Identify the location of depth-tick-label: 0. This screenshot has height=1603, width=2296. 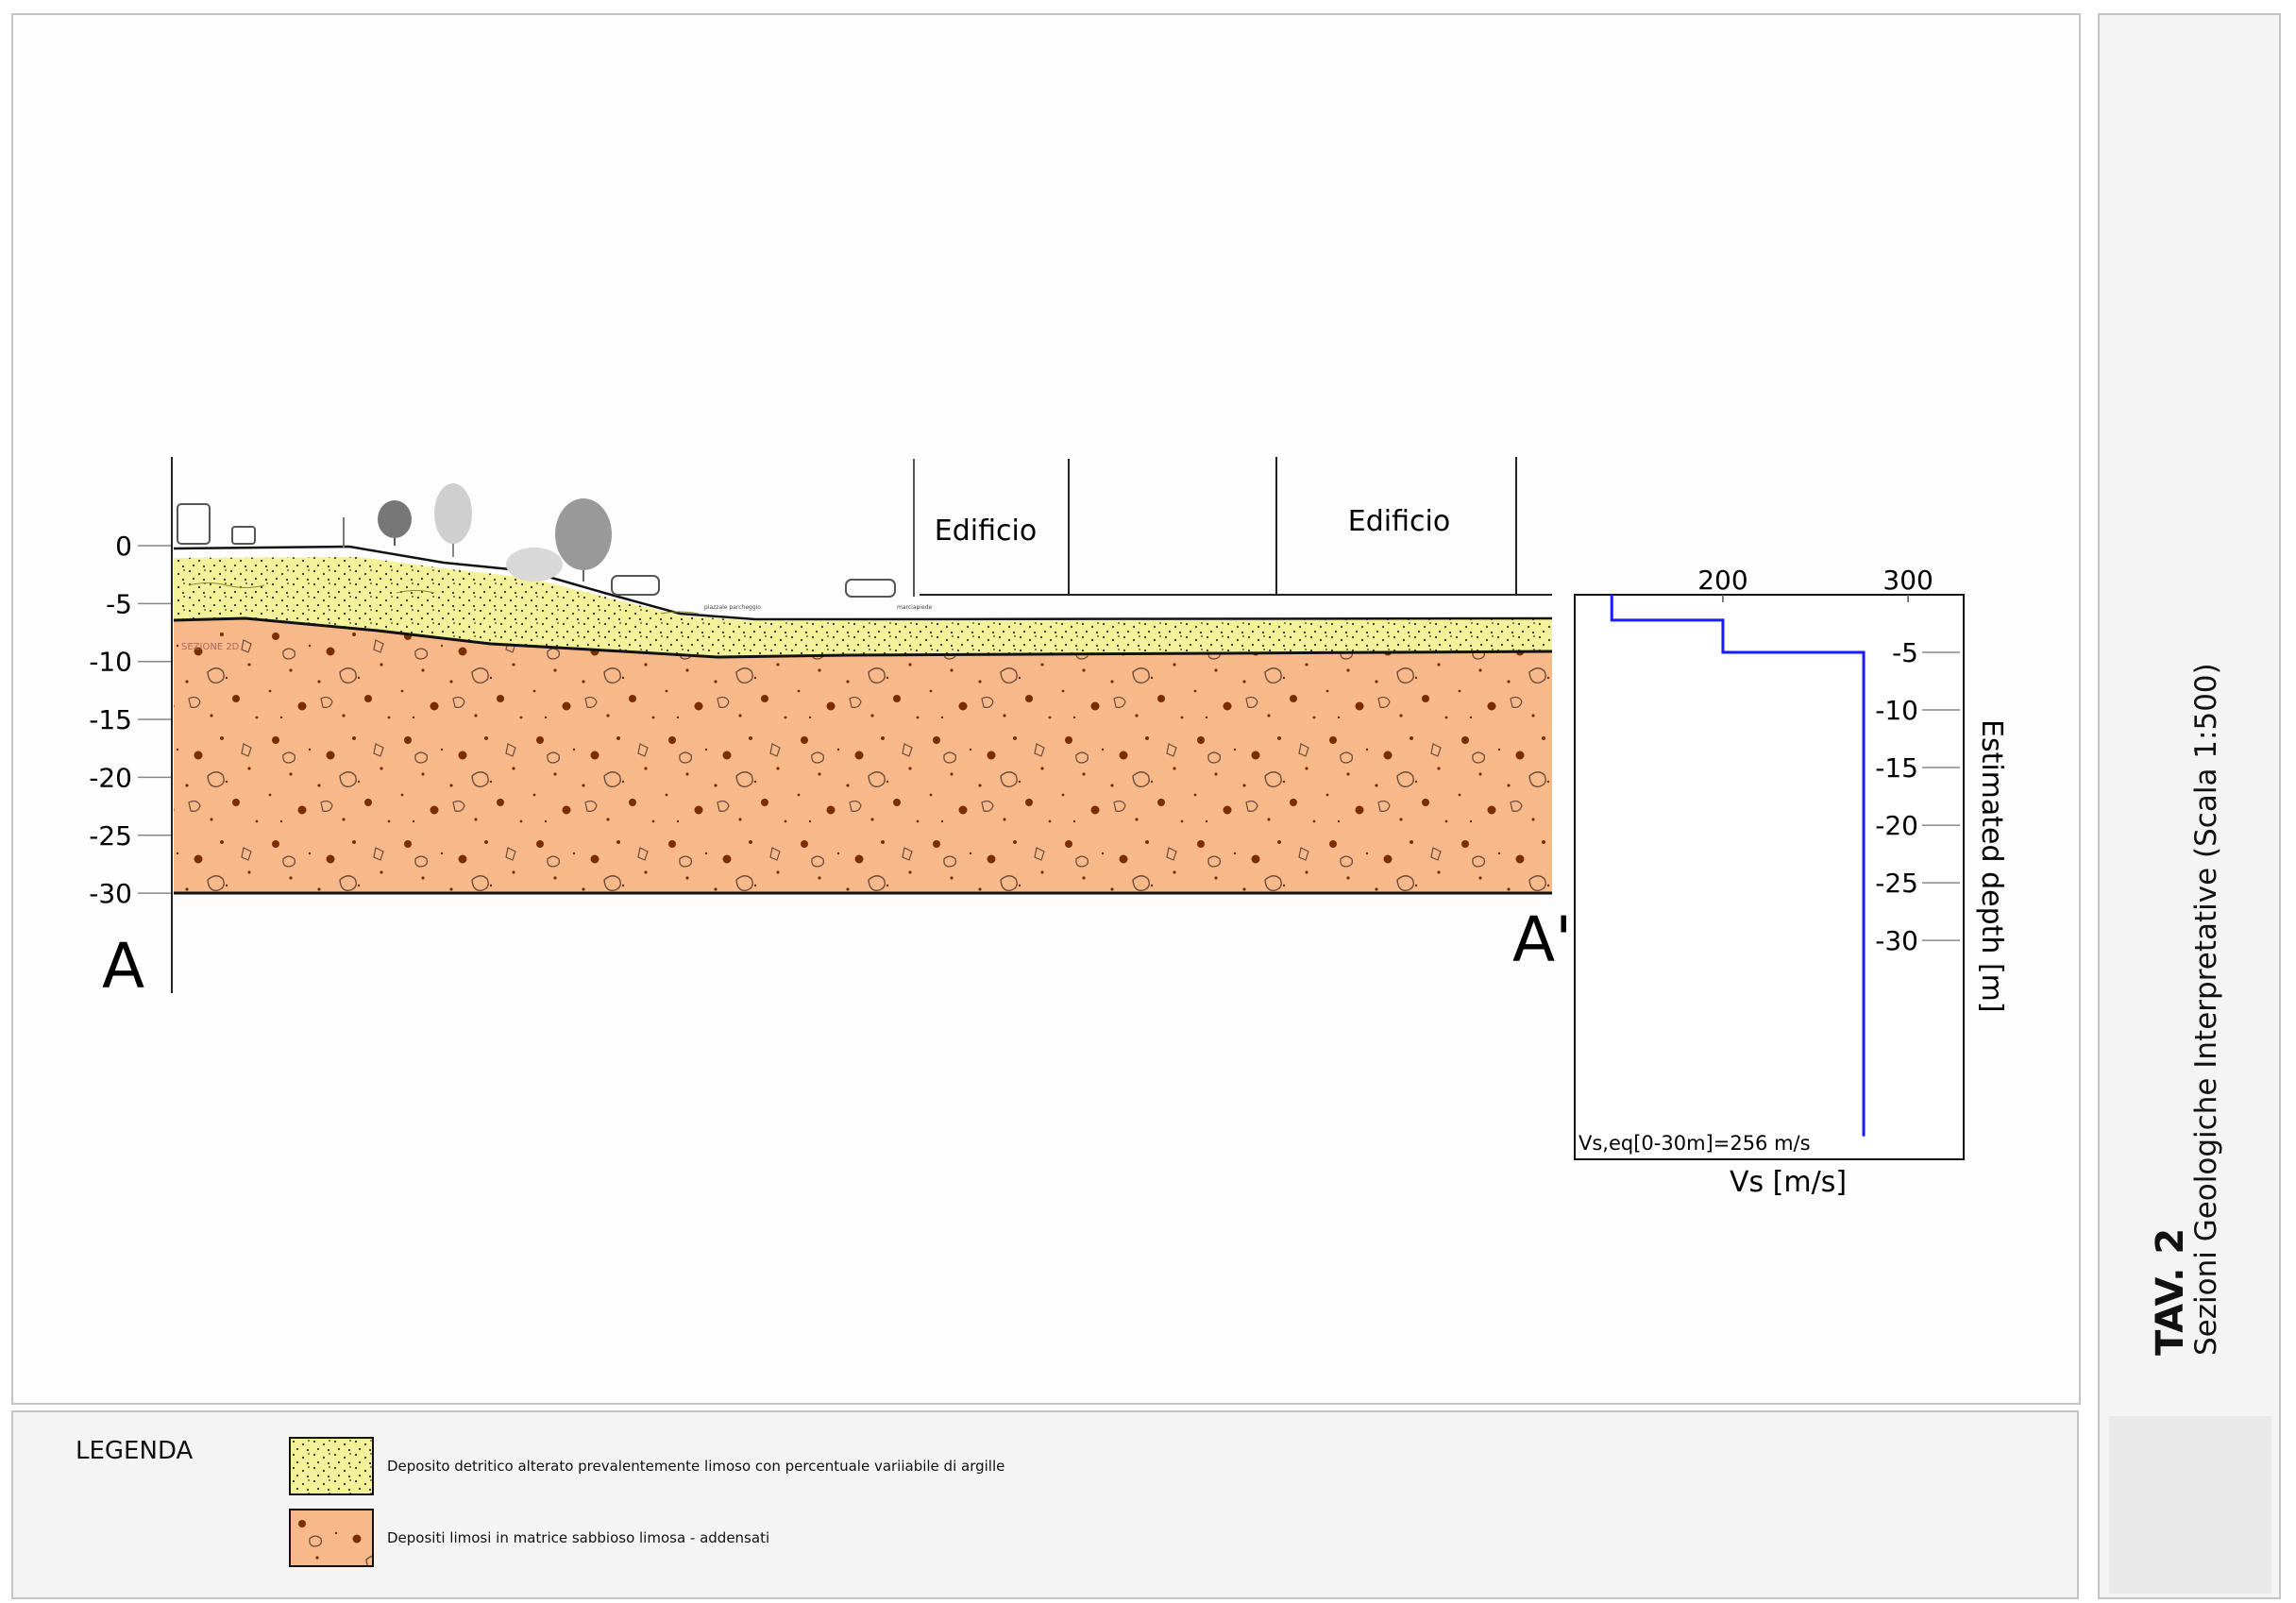
(123, 546).